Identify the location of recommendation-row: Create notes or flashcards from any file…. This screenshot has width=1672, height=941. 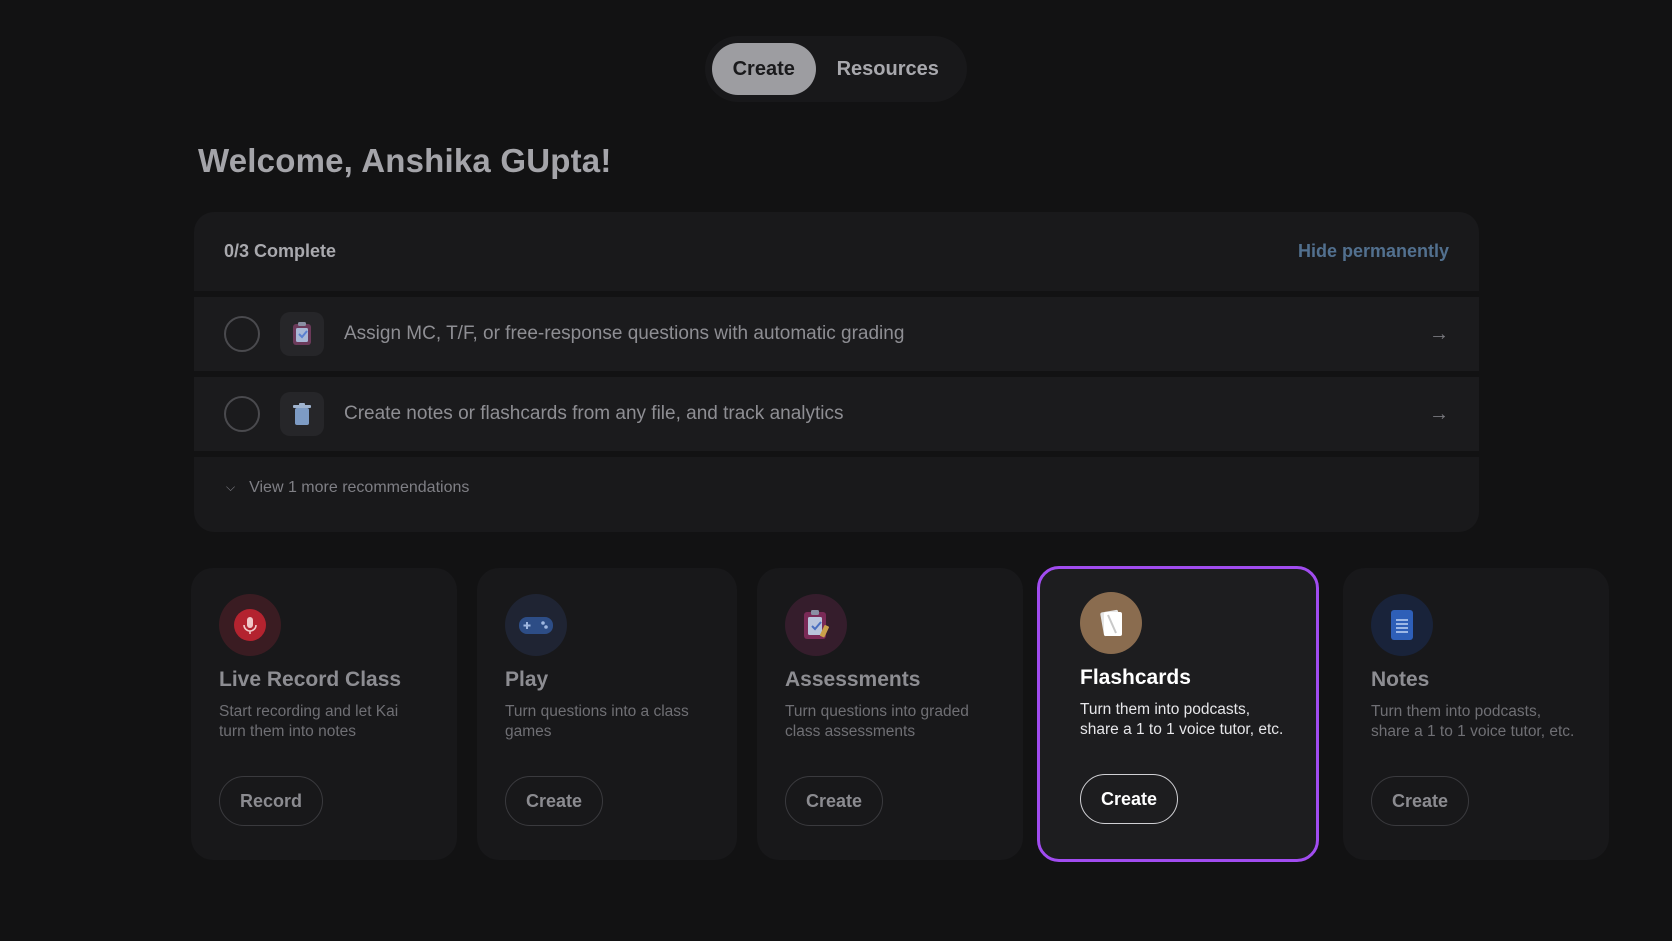
(836, 417).